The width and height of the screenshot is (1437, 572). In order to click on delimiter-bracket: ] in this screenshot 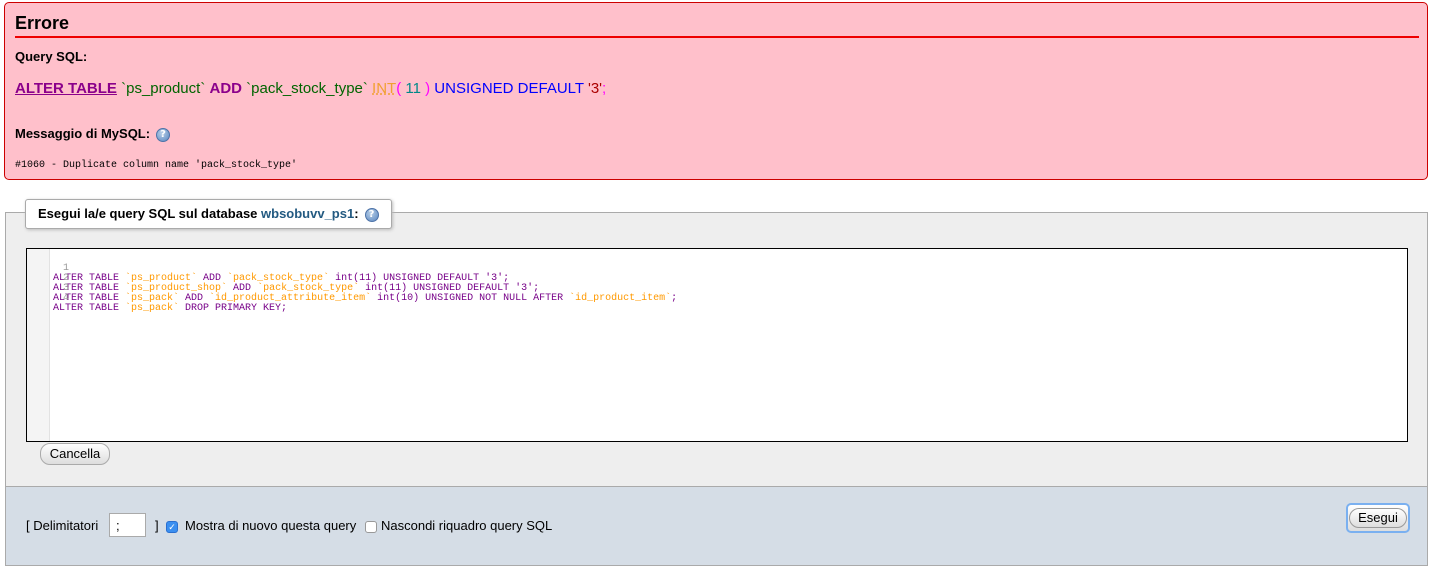, I will do `click(157, 525)`.